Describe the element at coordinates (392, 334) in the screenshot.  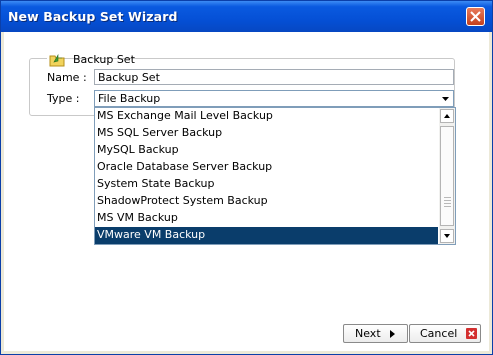
I see `arrow-right-icon` at that location.